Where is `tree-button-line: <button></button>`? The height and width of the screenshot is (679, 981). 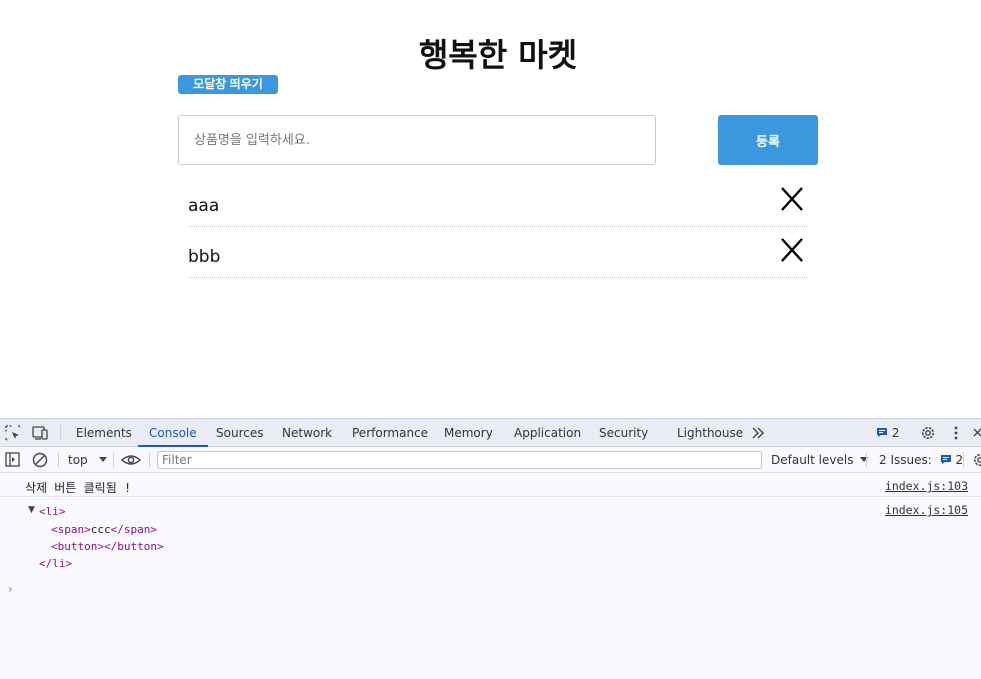 tree-button-line: <button></button> is located at coordinates (107, 546).